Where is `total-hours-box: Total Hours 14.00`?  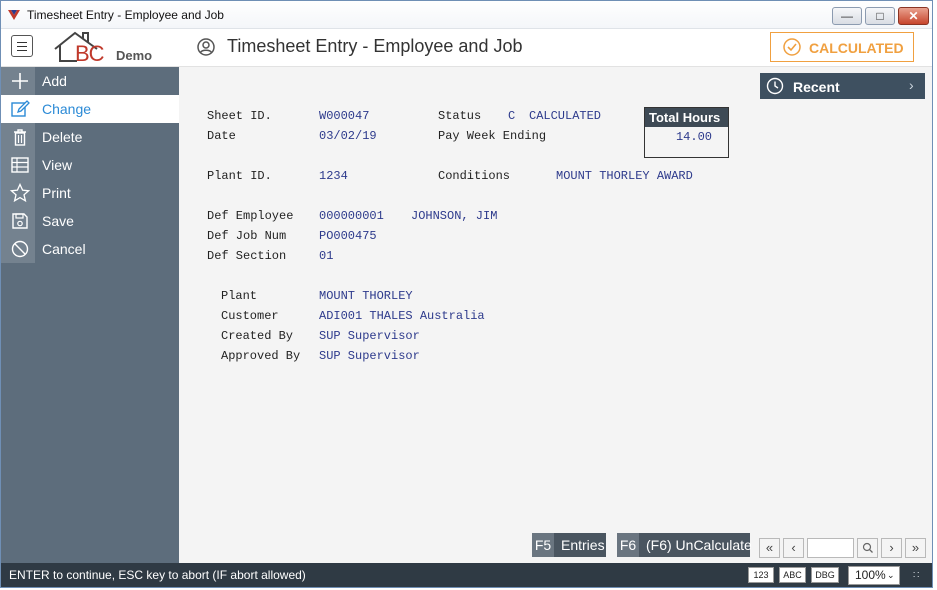
total-hours-box: Total Hours 14.00 is located at coordinates (686, 132).